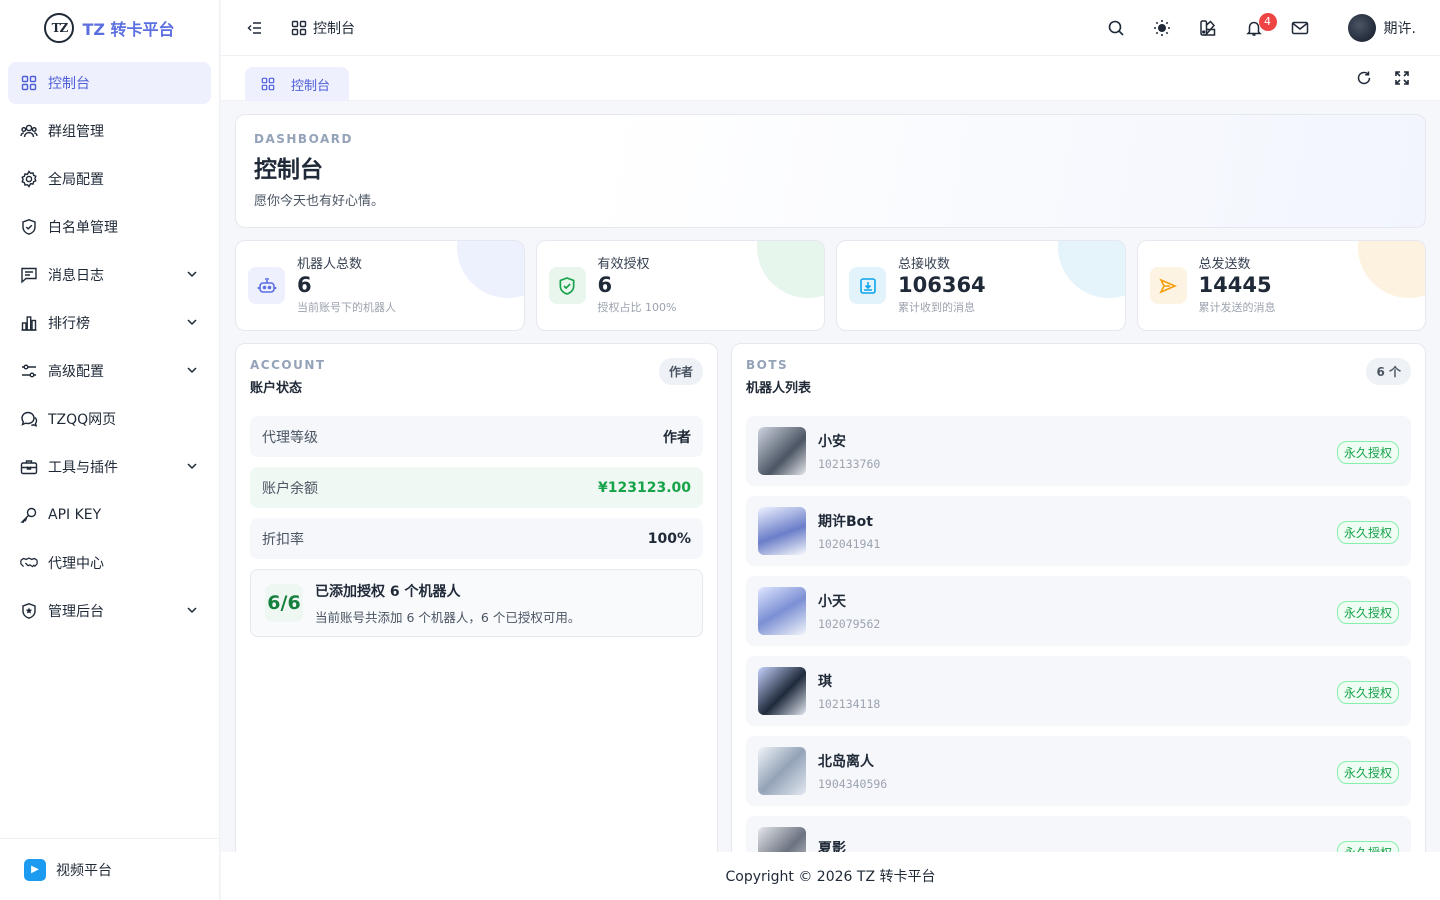 Image resolution: width=1440 pixels, height=900 pixels. What do you see at coordinates (109, 131) in the screenshot?
I see `sidebar-item-groups: 群组管理` at bounding box center [109, 131].